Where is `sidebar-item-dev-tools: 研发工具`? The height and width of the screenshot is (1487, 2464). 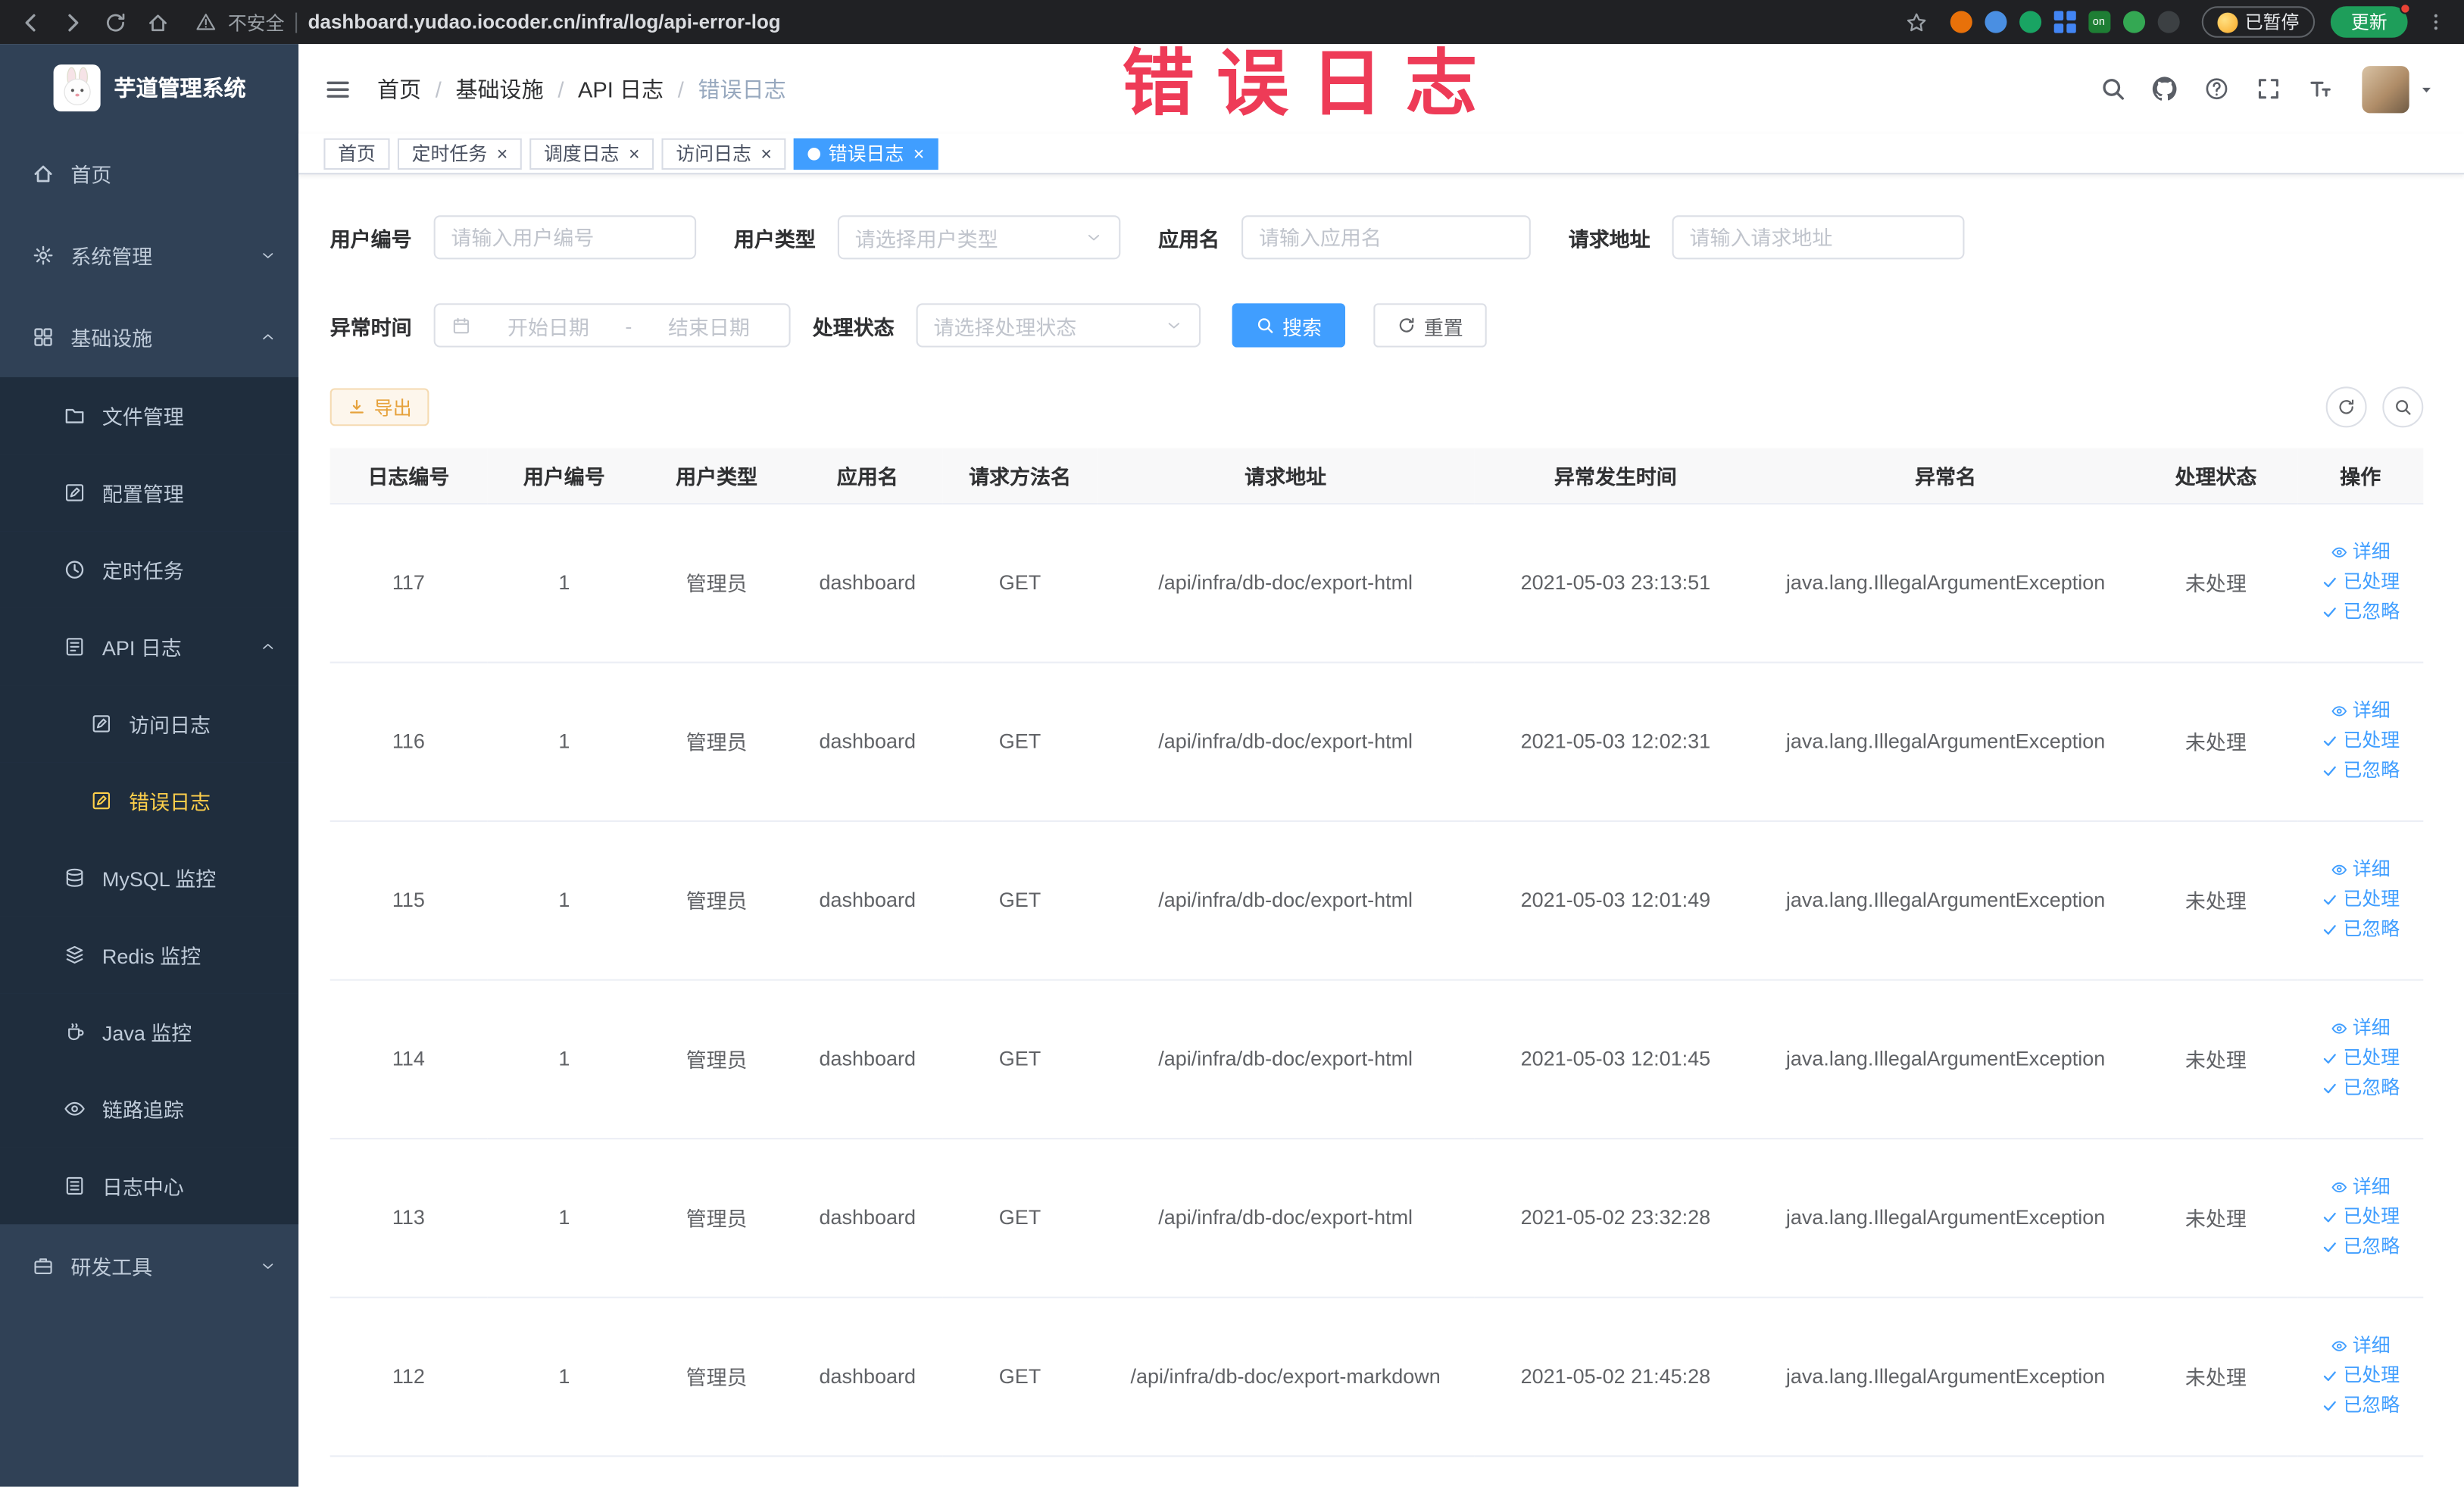 sidebar-item-dev-tools: 研发工具 is located at coordinates (149, 1265).